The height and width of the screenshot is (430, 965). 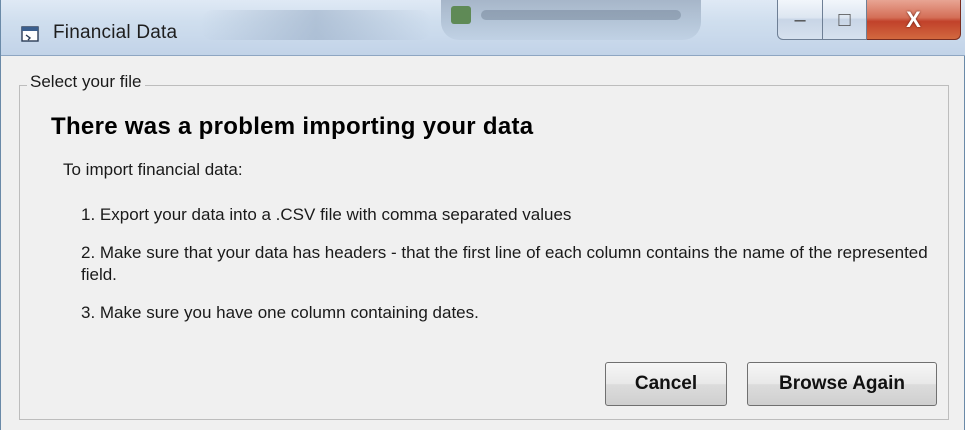 I want to click on maximize-button: □, so click(x=845, y=20).